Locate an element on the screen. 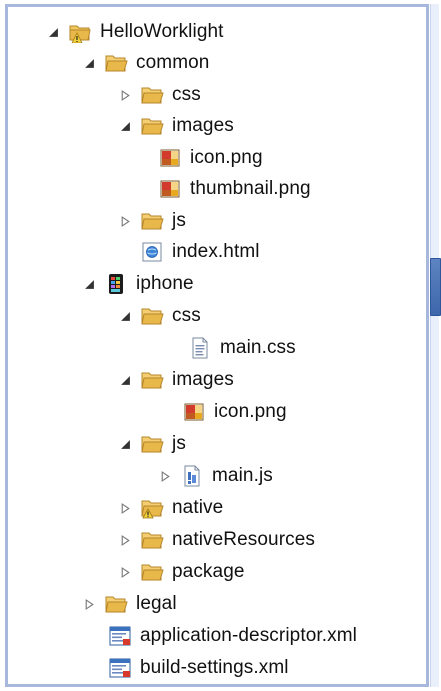 The width and height of the screenshot is (441, 691). js-file-icon is located at coordinates (192, 476).